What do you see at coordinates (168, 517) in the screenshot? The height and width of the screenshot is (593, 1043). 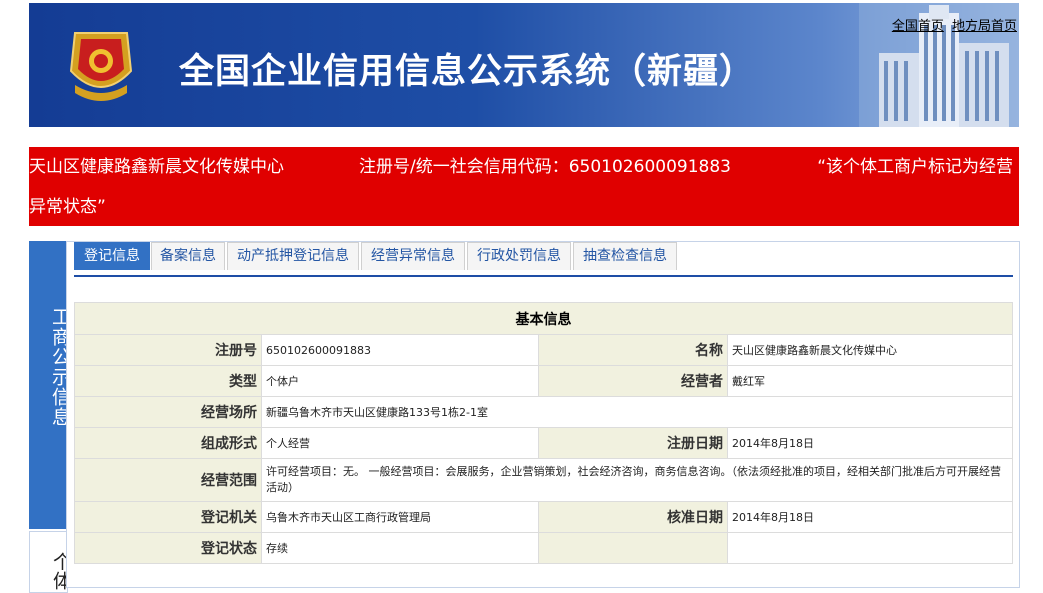 I see `label-authority: 登记机关` at bounding box center [168, 517].